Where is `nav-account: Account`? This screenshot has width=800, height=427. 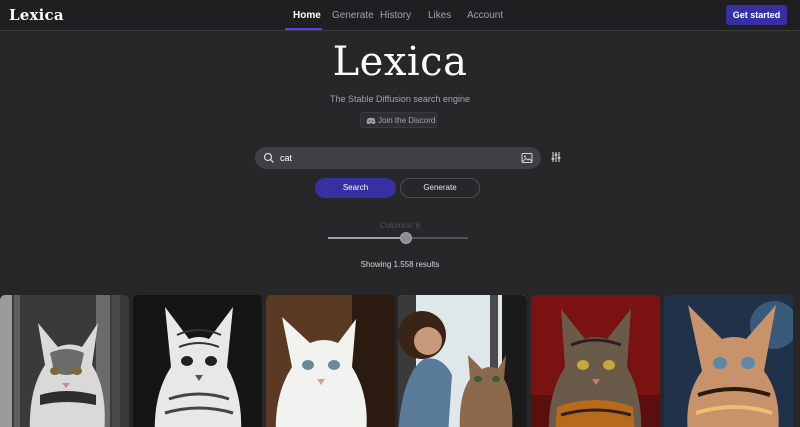 nav-account: Account is located at coordinates (485, 15).